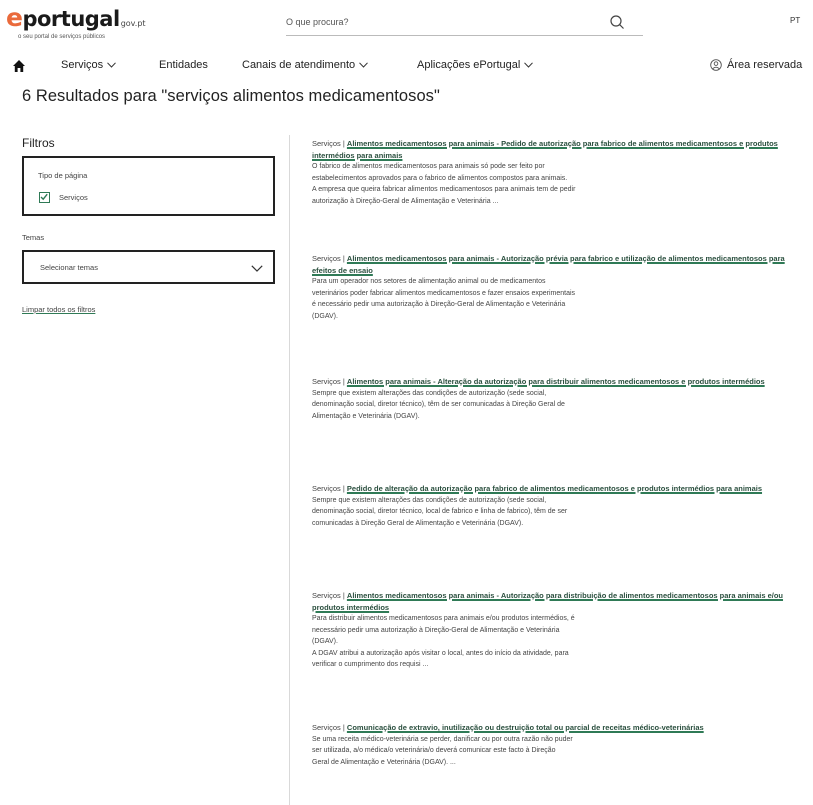  I want to click on logo-wordmark: e portugal gov.pt, so click(76, 19).